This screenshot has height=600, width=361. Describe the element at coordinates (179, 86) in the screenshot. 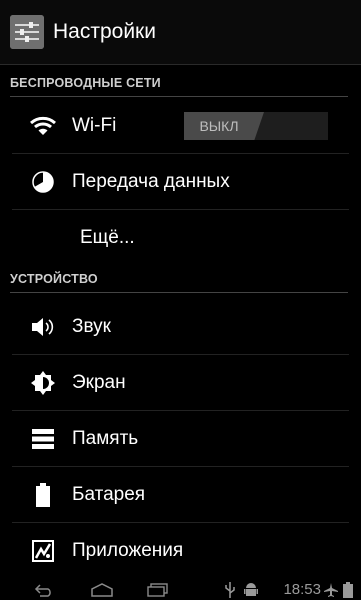

I see `section-header-wireless: БЕСПРОВОДНЫЕ СЕТИ` at that location.